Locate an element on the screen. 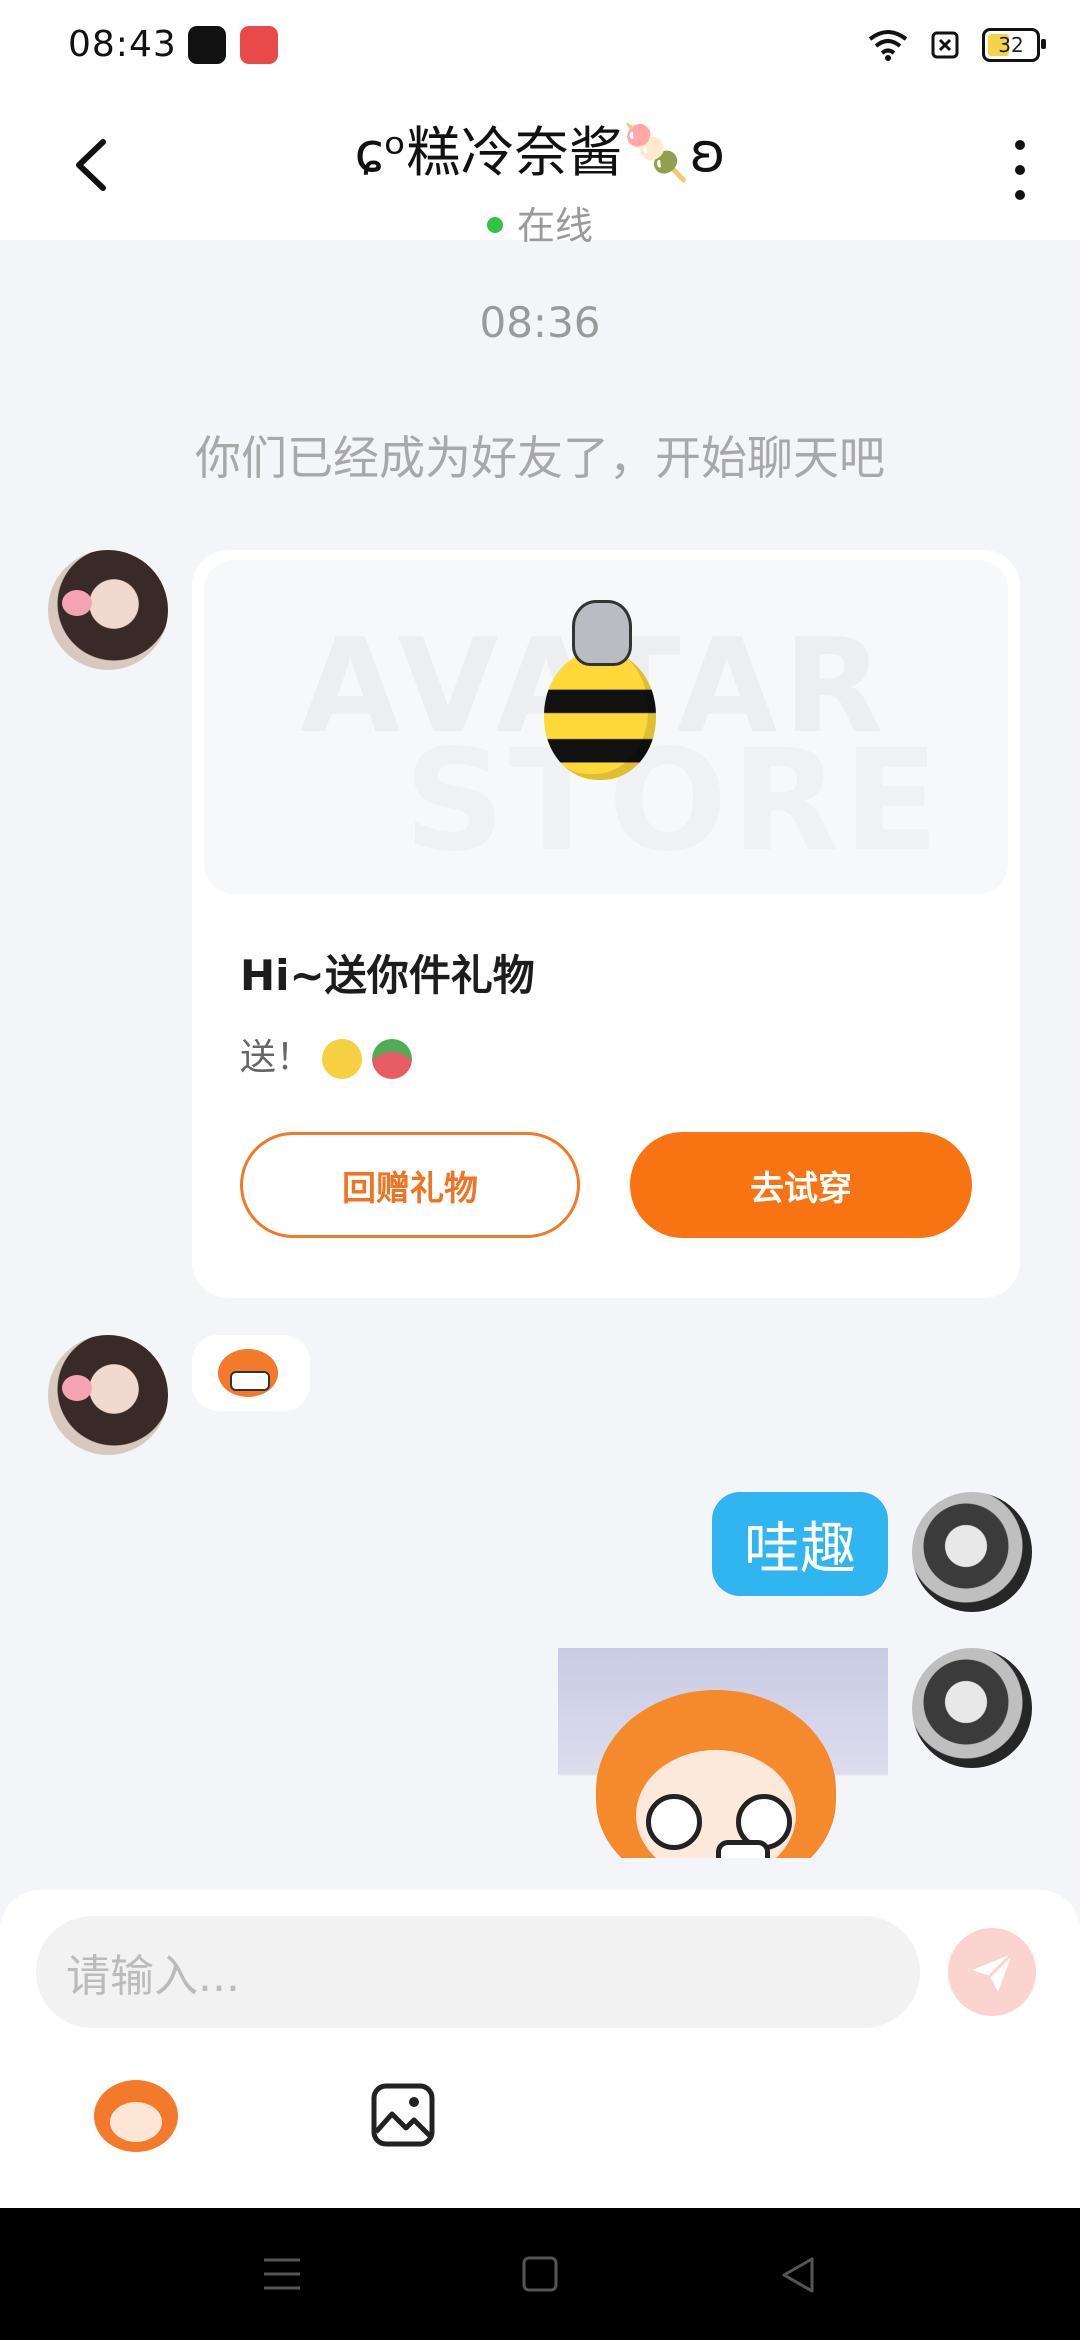 This screenshot has width=1080, height=2340. sticker-button is located at coordinates (136, 2116).